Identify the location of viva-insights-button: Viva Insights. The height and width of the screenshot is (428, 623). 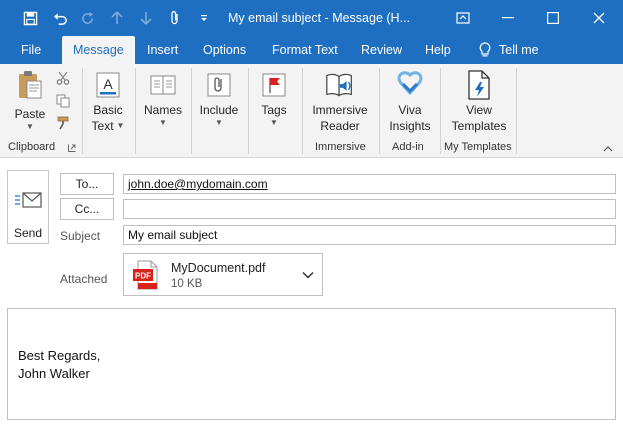
(410, 101).